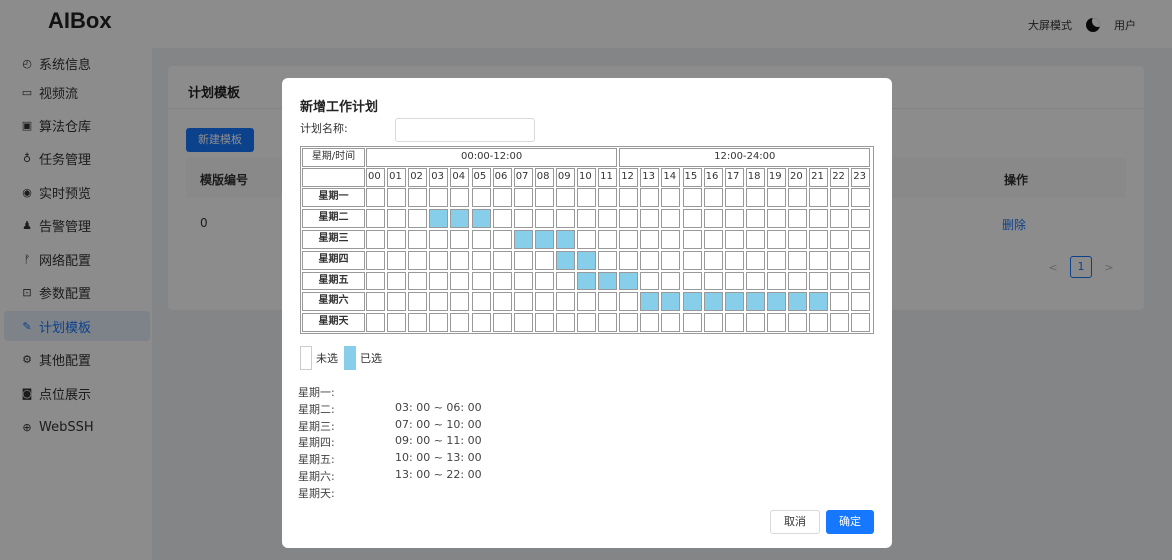  Describe the element at coordinates (795, 522) in the screenshot. I see `cancel-button: 取消` at that location.